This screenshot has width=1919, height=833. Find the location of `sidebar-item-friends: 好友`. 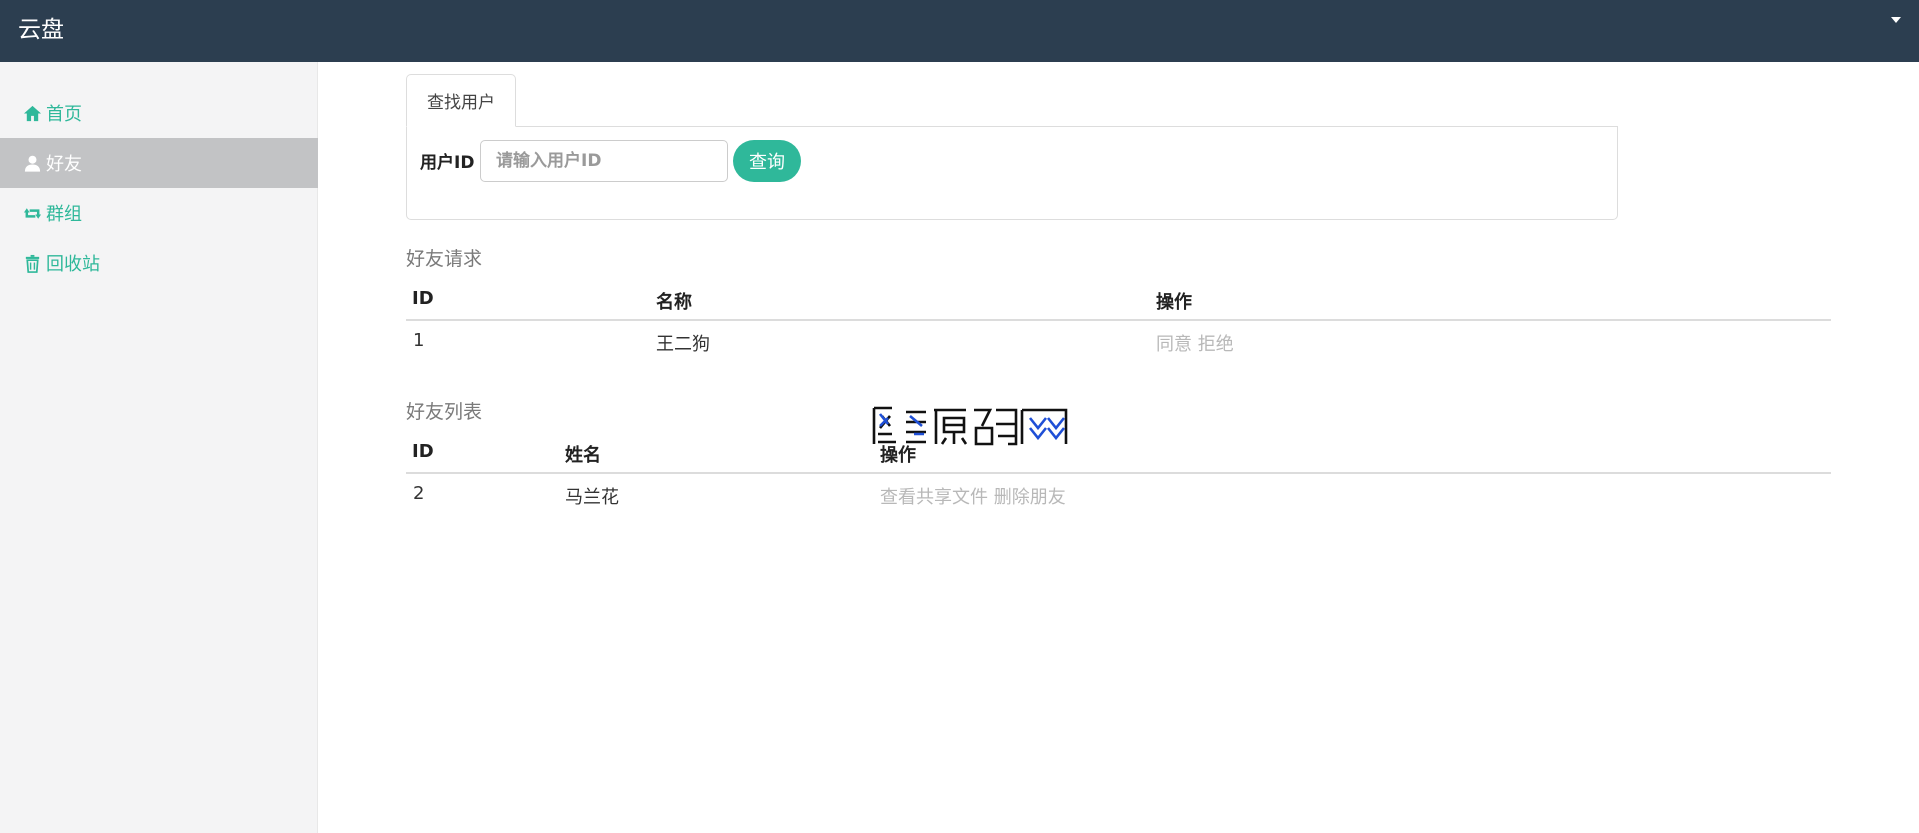

sidebar-item-friends: 好友 is located at coordinates (159, 163).